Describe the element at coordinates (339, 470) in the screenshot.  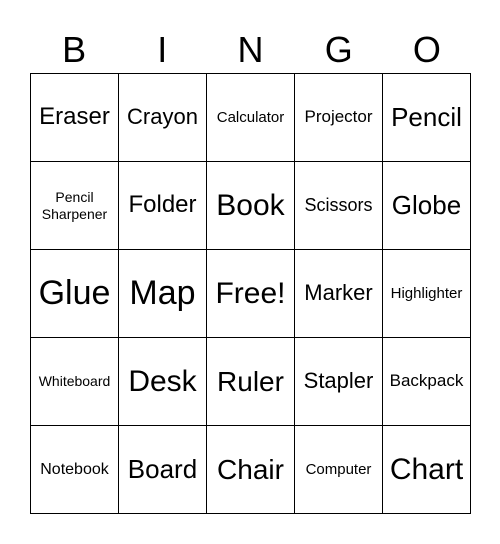
I see `bingo-cell: Computer` at that location.